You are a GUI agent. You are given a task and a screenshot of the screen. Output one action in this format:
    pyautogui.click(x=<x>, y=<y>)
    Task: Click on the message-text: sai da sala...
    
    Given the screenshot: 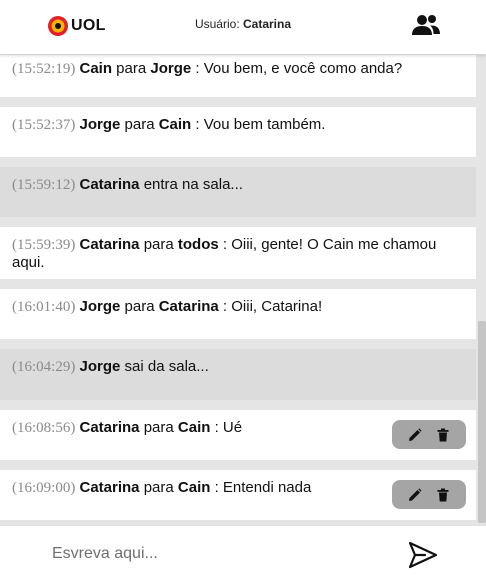 What is the action you would take?
    pyautogui.click(x=164, y=366)
    